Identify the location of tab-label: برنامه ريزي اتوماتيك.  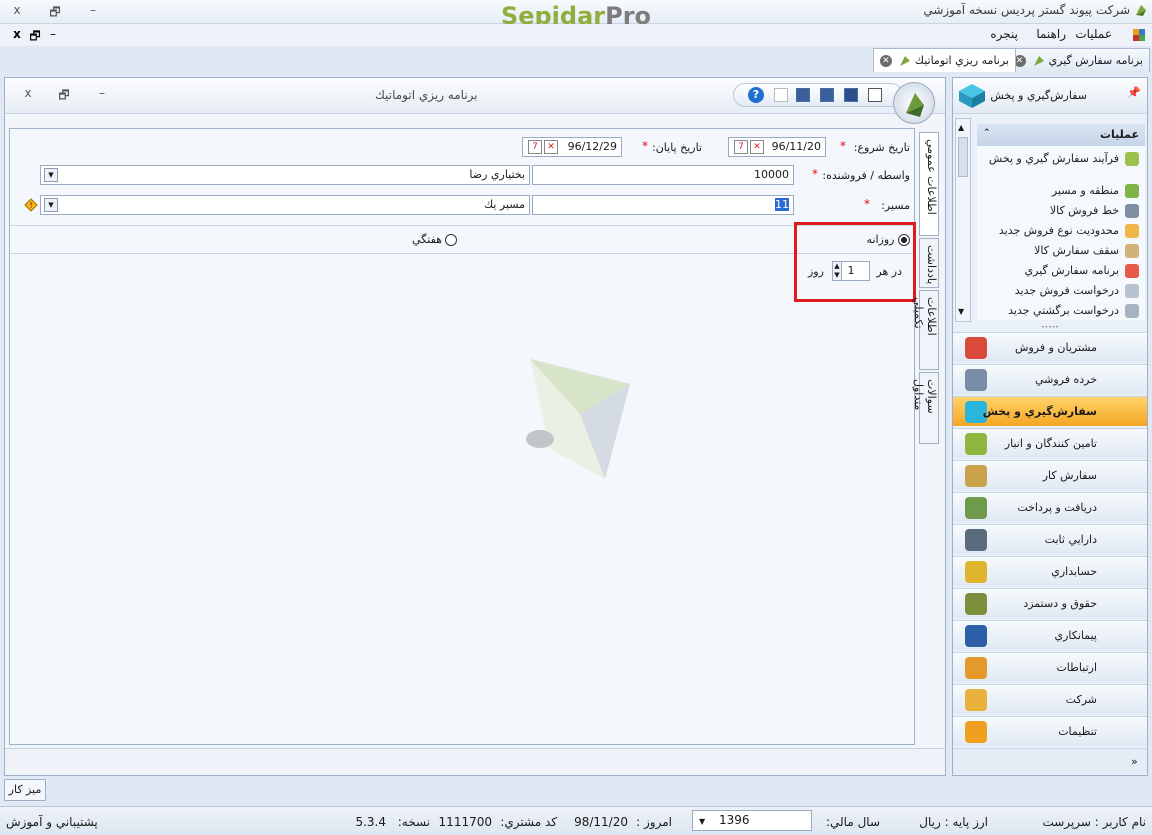
(961, 60).